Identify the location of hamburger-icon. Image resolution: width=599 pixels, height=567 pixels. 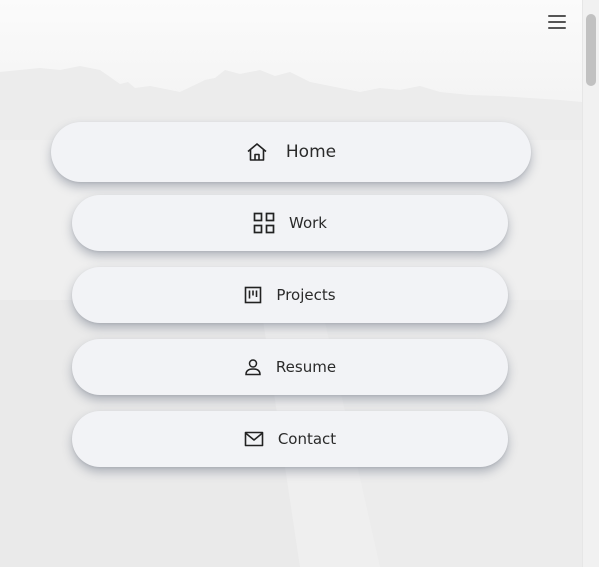
(557, 22).